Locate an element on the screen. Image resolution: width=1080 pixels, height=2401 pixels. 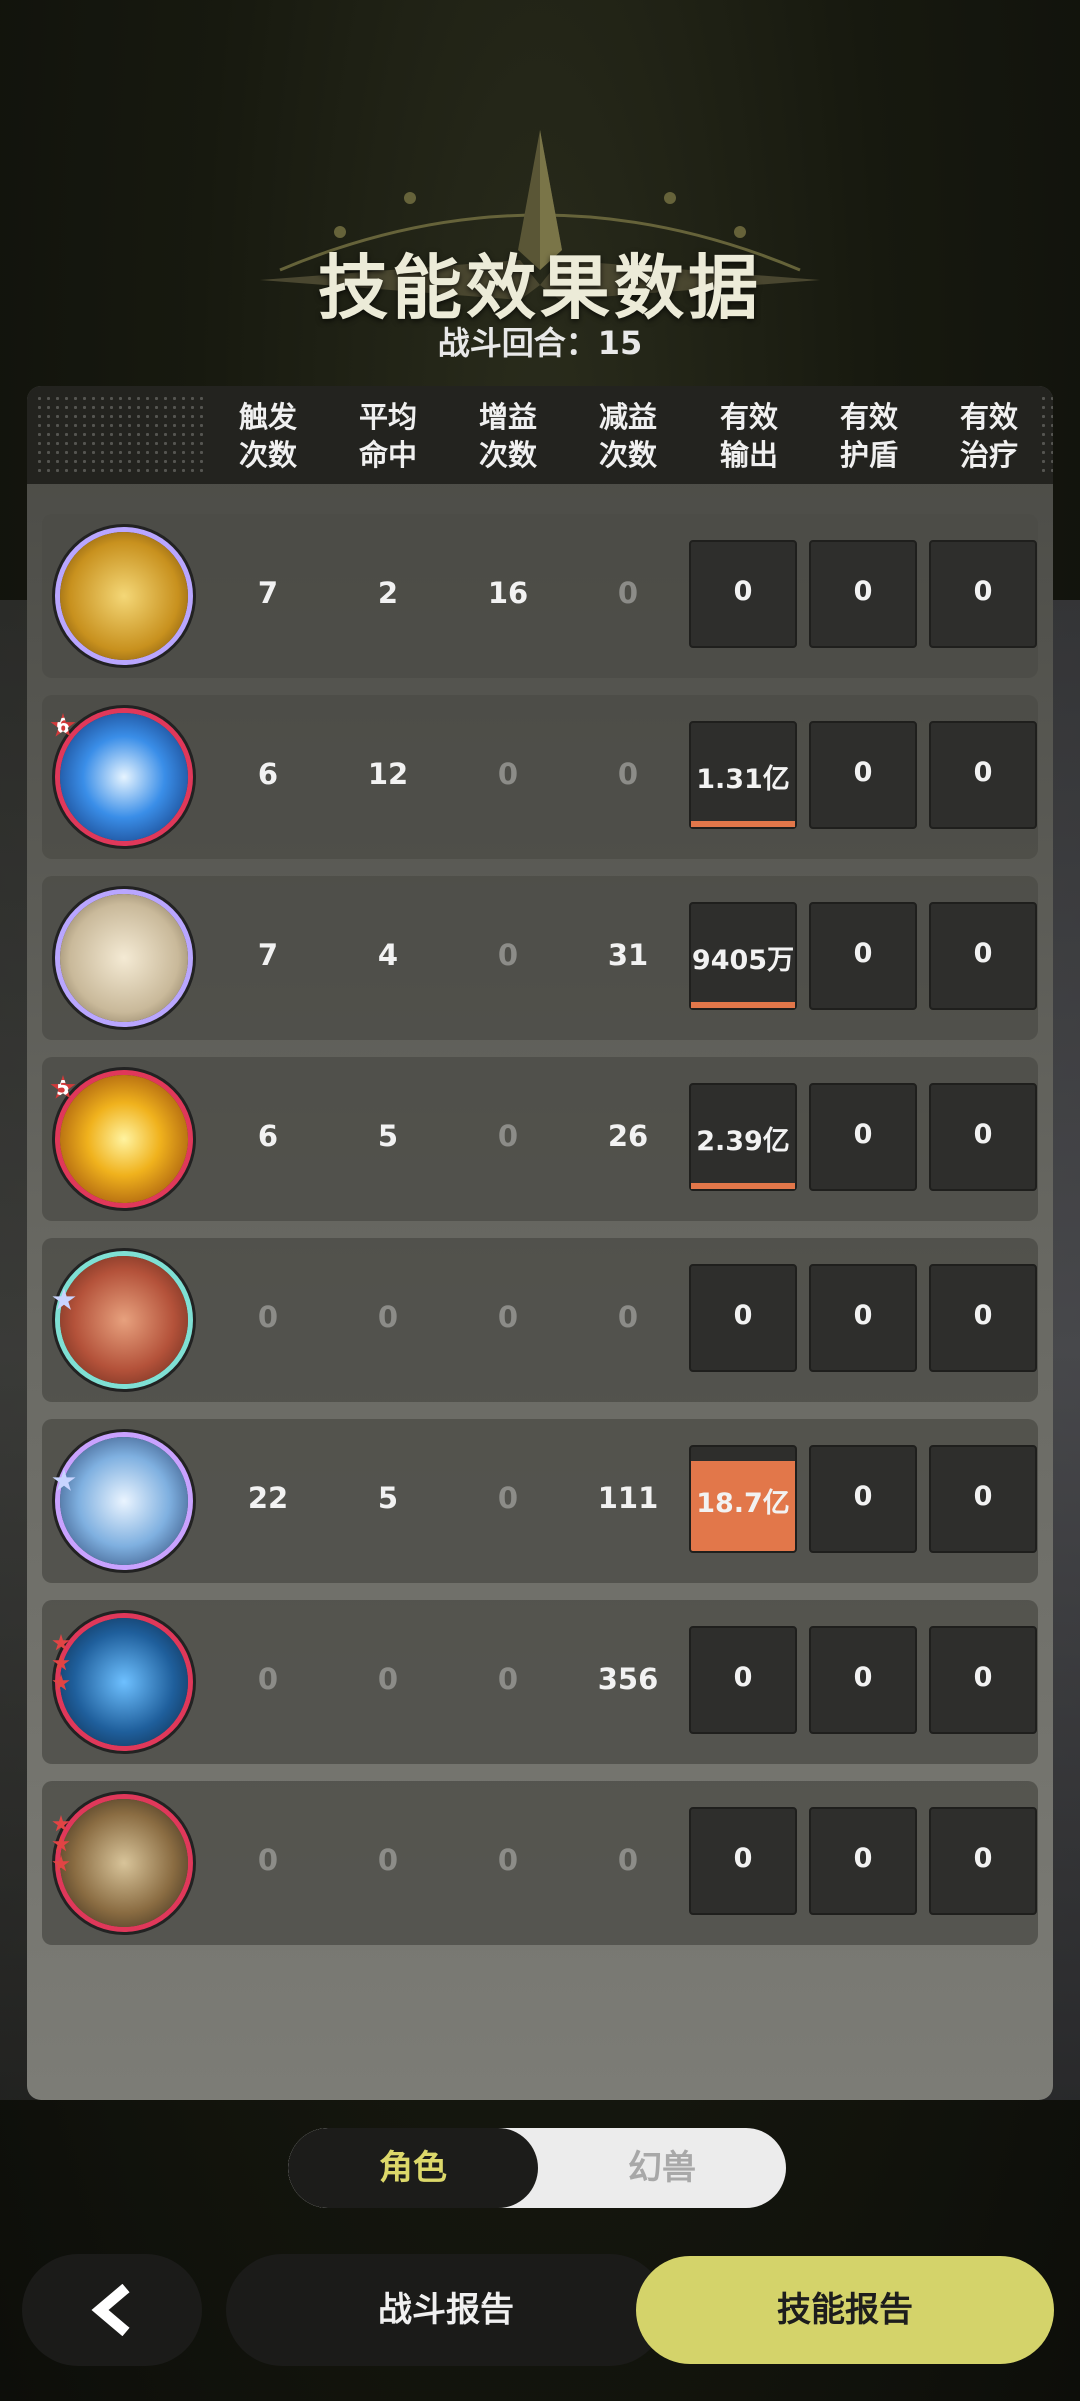
back-button is located at coordinates (112, 2310).